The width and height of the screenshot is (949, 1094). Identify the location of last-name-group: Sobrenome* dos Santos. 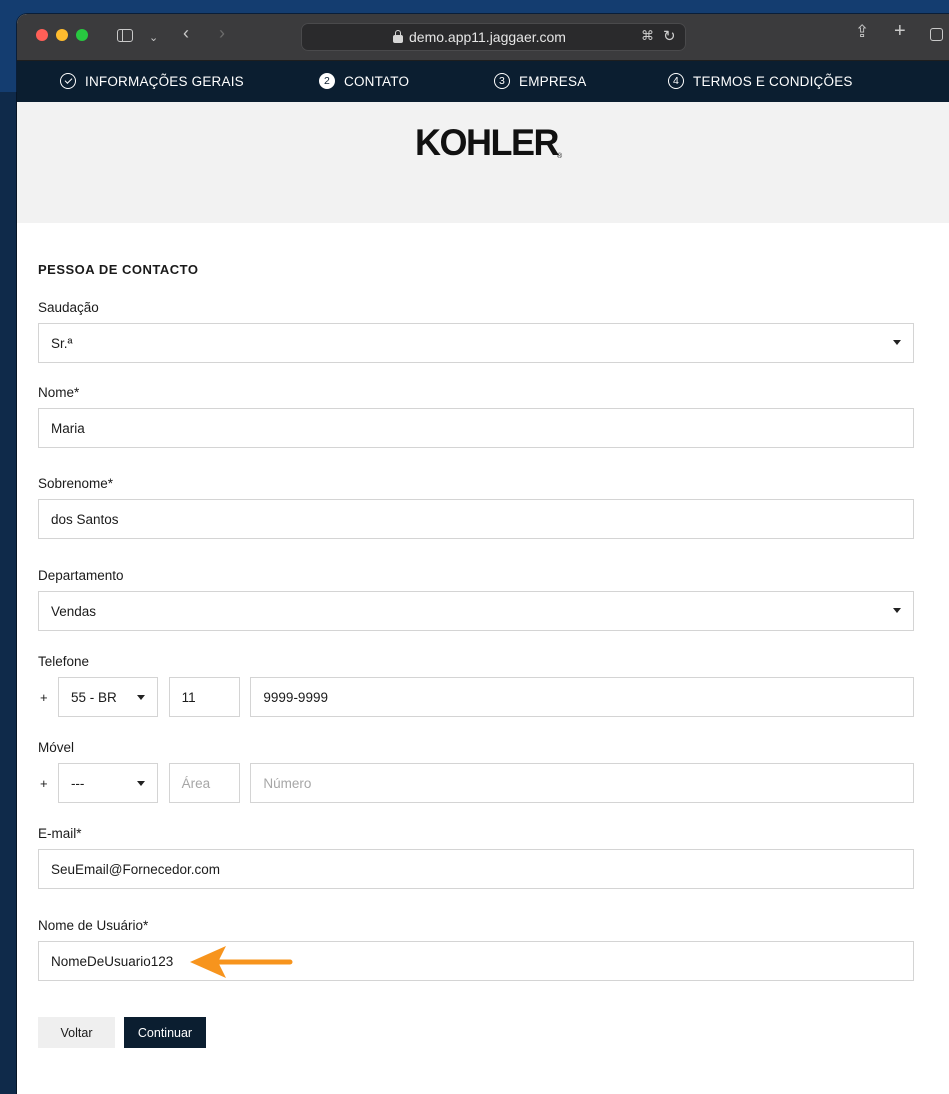
(476, 507).